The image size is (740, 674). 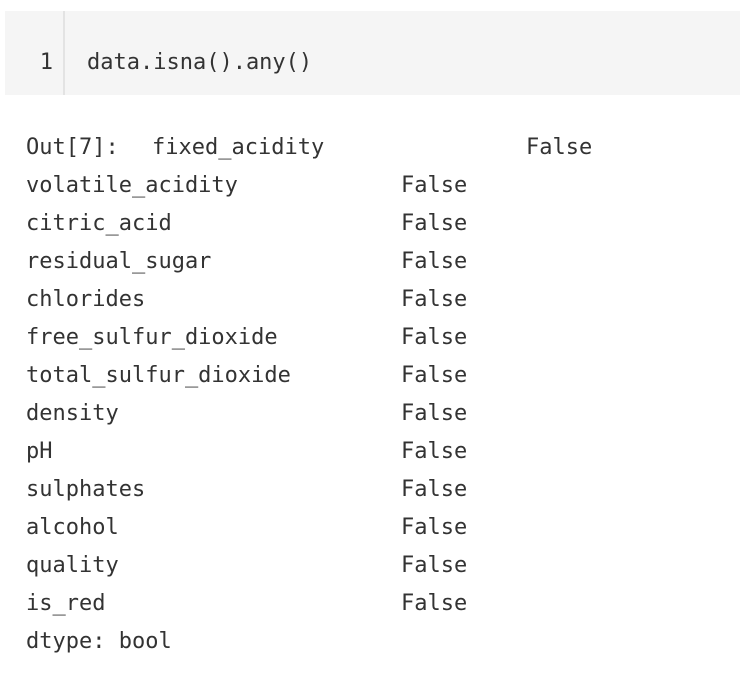 I want to click on output-row: pH False, so click(x=376, y=452).